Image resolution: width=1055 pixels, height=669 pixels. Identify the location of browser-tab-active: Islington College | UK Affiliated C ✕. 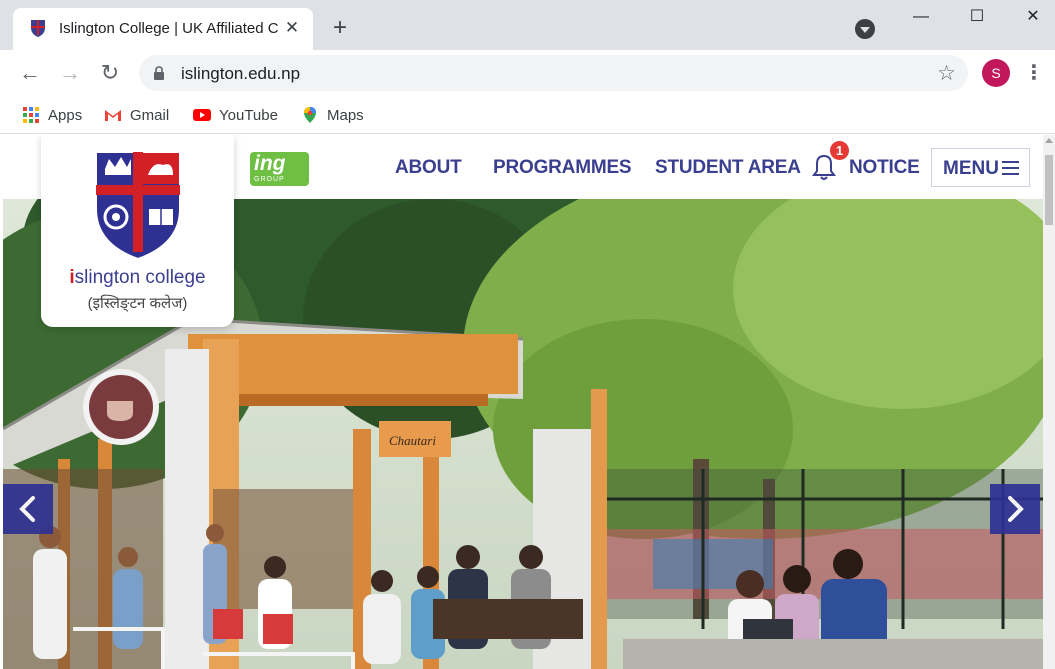
(163, 29).